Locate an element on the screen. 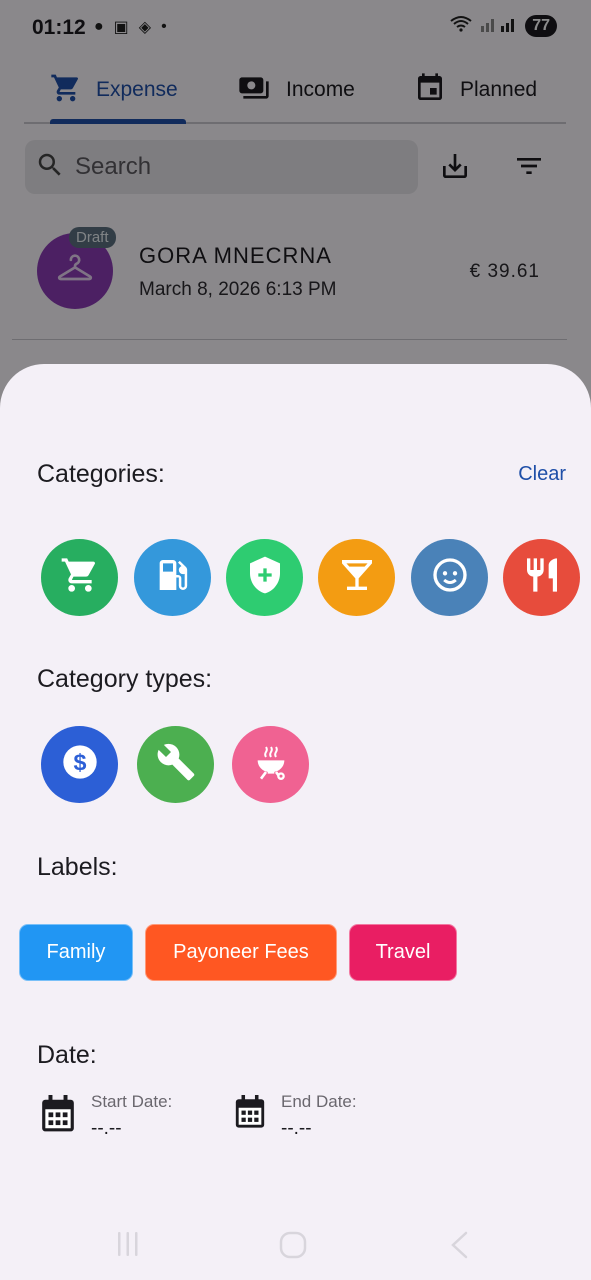  recent-apps-button is located at coordinates (128, 1246).